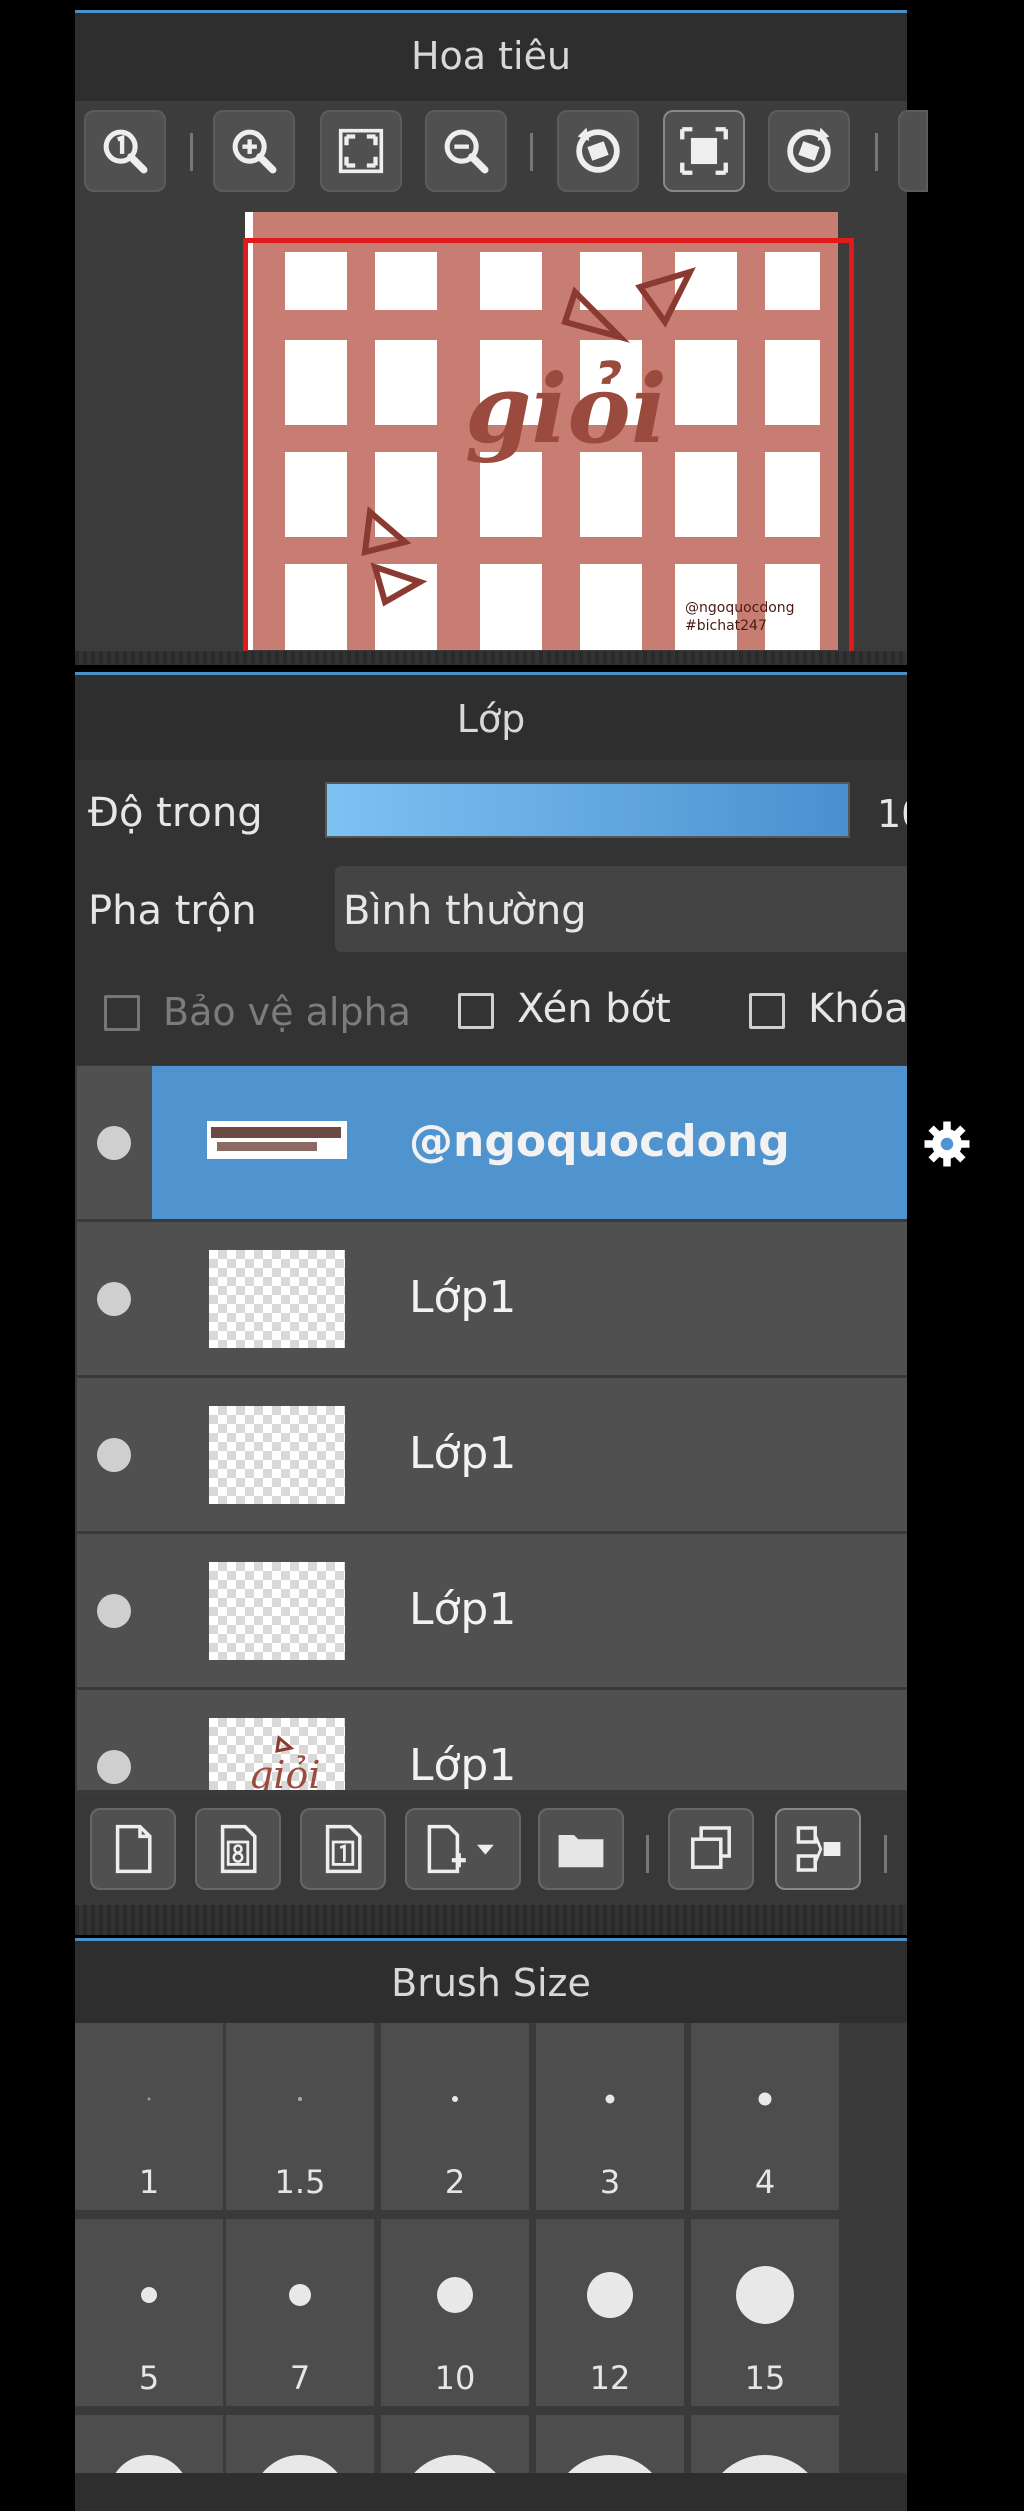 The image size is (1024, 2511). I want to click on brush-size-cell: 10, so click(455, 2312).